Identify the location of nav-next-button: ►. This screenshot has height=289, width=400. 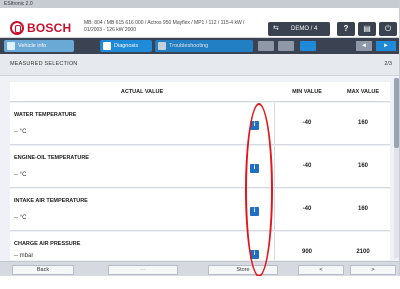
(386, 46).